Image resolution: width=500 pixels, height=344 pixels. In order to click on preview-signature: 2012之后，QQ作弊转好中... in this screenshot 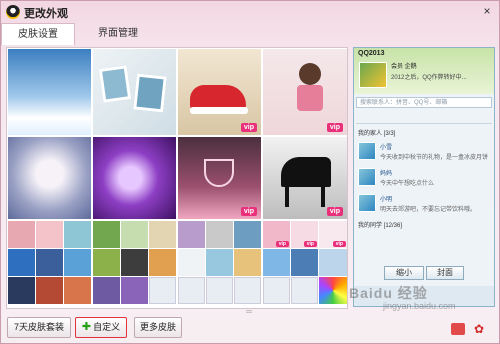, I will do `click(429, 78)`.